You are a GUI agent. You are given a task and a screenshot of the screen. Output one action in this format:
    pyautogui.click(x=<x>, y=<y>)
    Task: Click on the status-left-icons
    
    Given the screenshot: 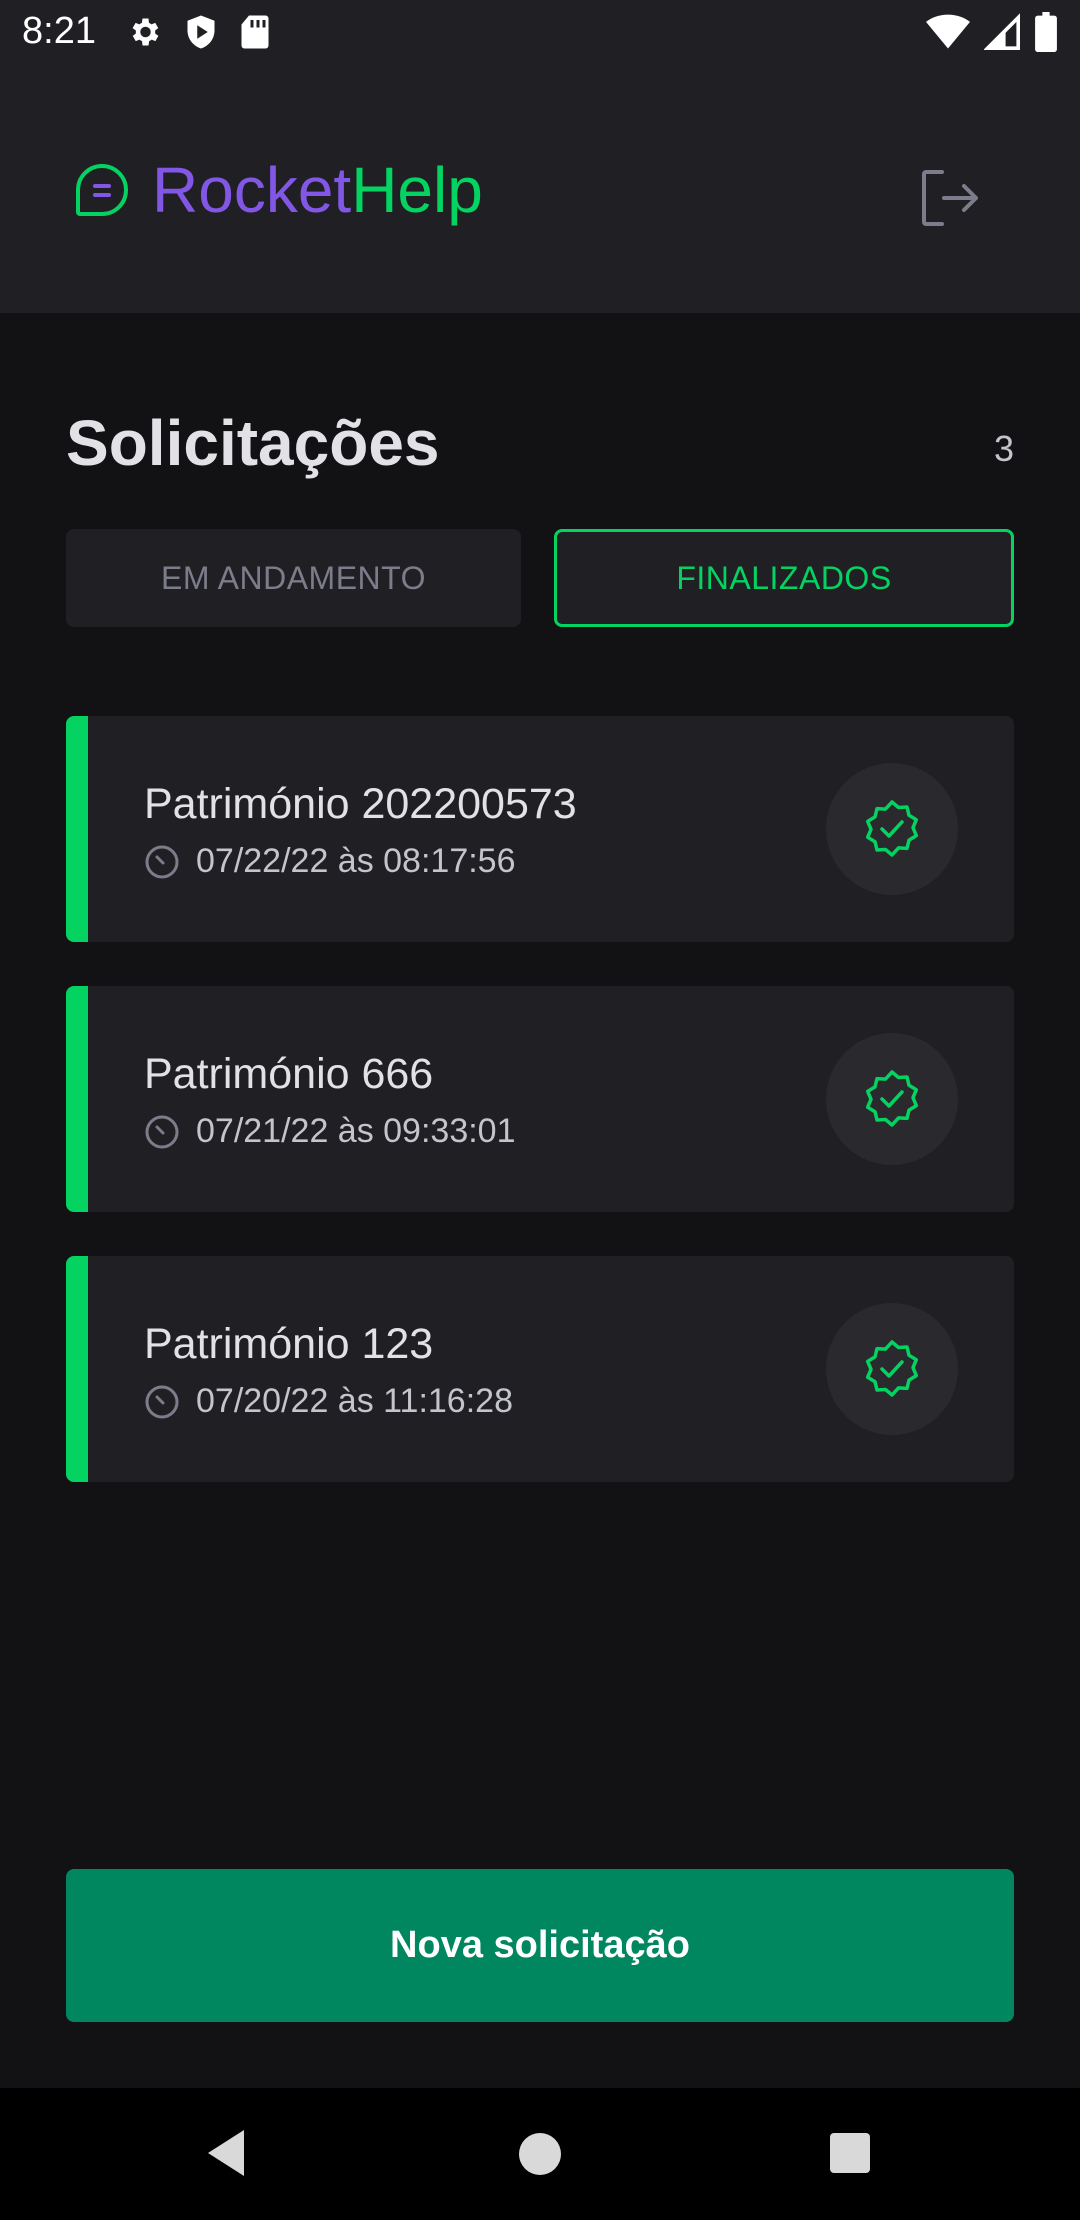 What is the action you would take?
    pyautogui.click(x=198, y=32)
    